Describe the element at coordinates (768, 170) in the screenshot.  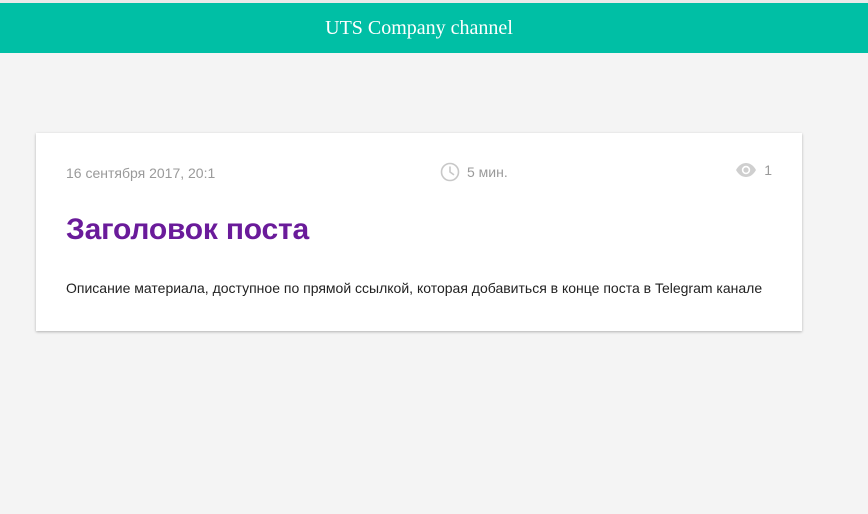
I see `view-count-label: 1` at that location.